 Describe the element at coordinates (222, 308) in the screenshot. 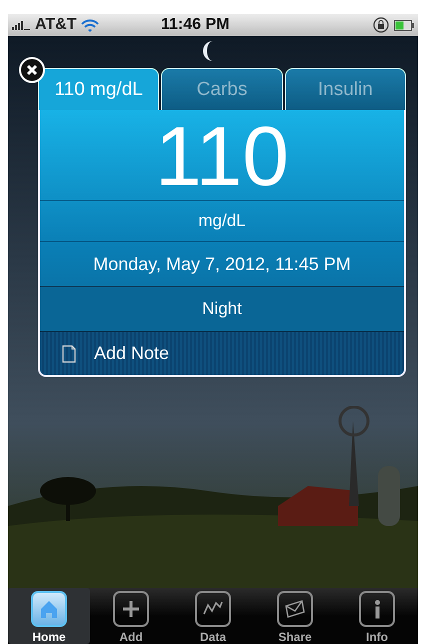

I see `time-period: Night` at that location.